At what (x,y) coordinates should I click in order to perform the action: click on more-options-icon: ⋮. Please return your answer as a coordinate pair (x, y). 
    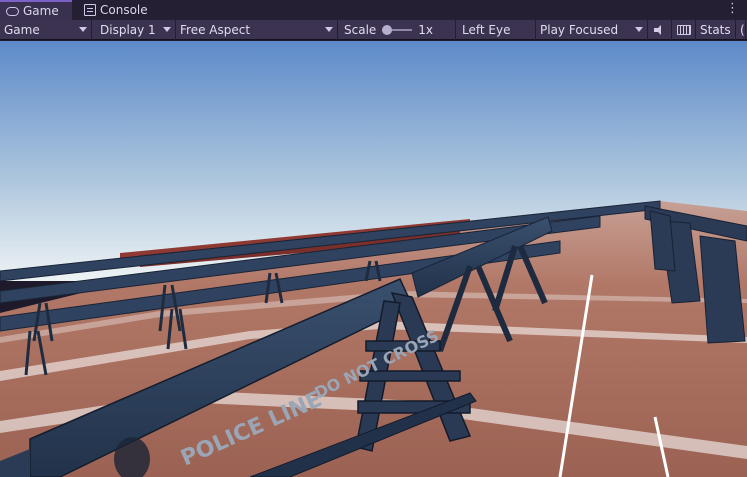
    Looking at the image, I should click on (732, 9).